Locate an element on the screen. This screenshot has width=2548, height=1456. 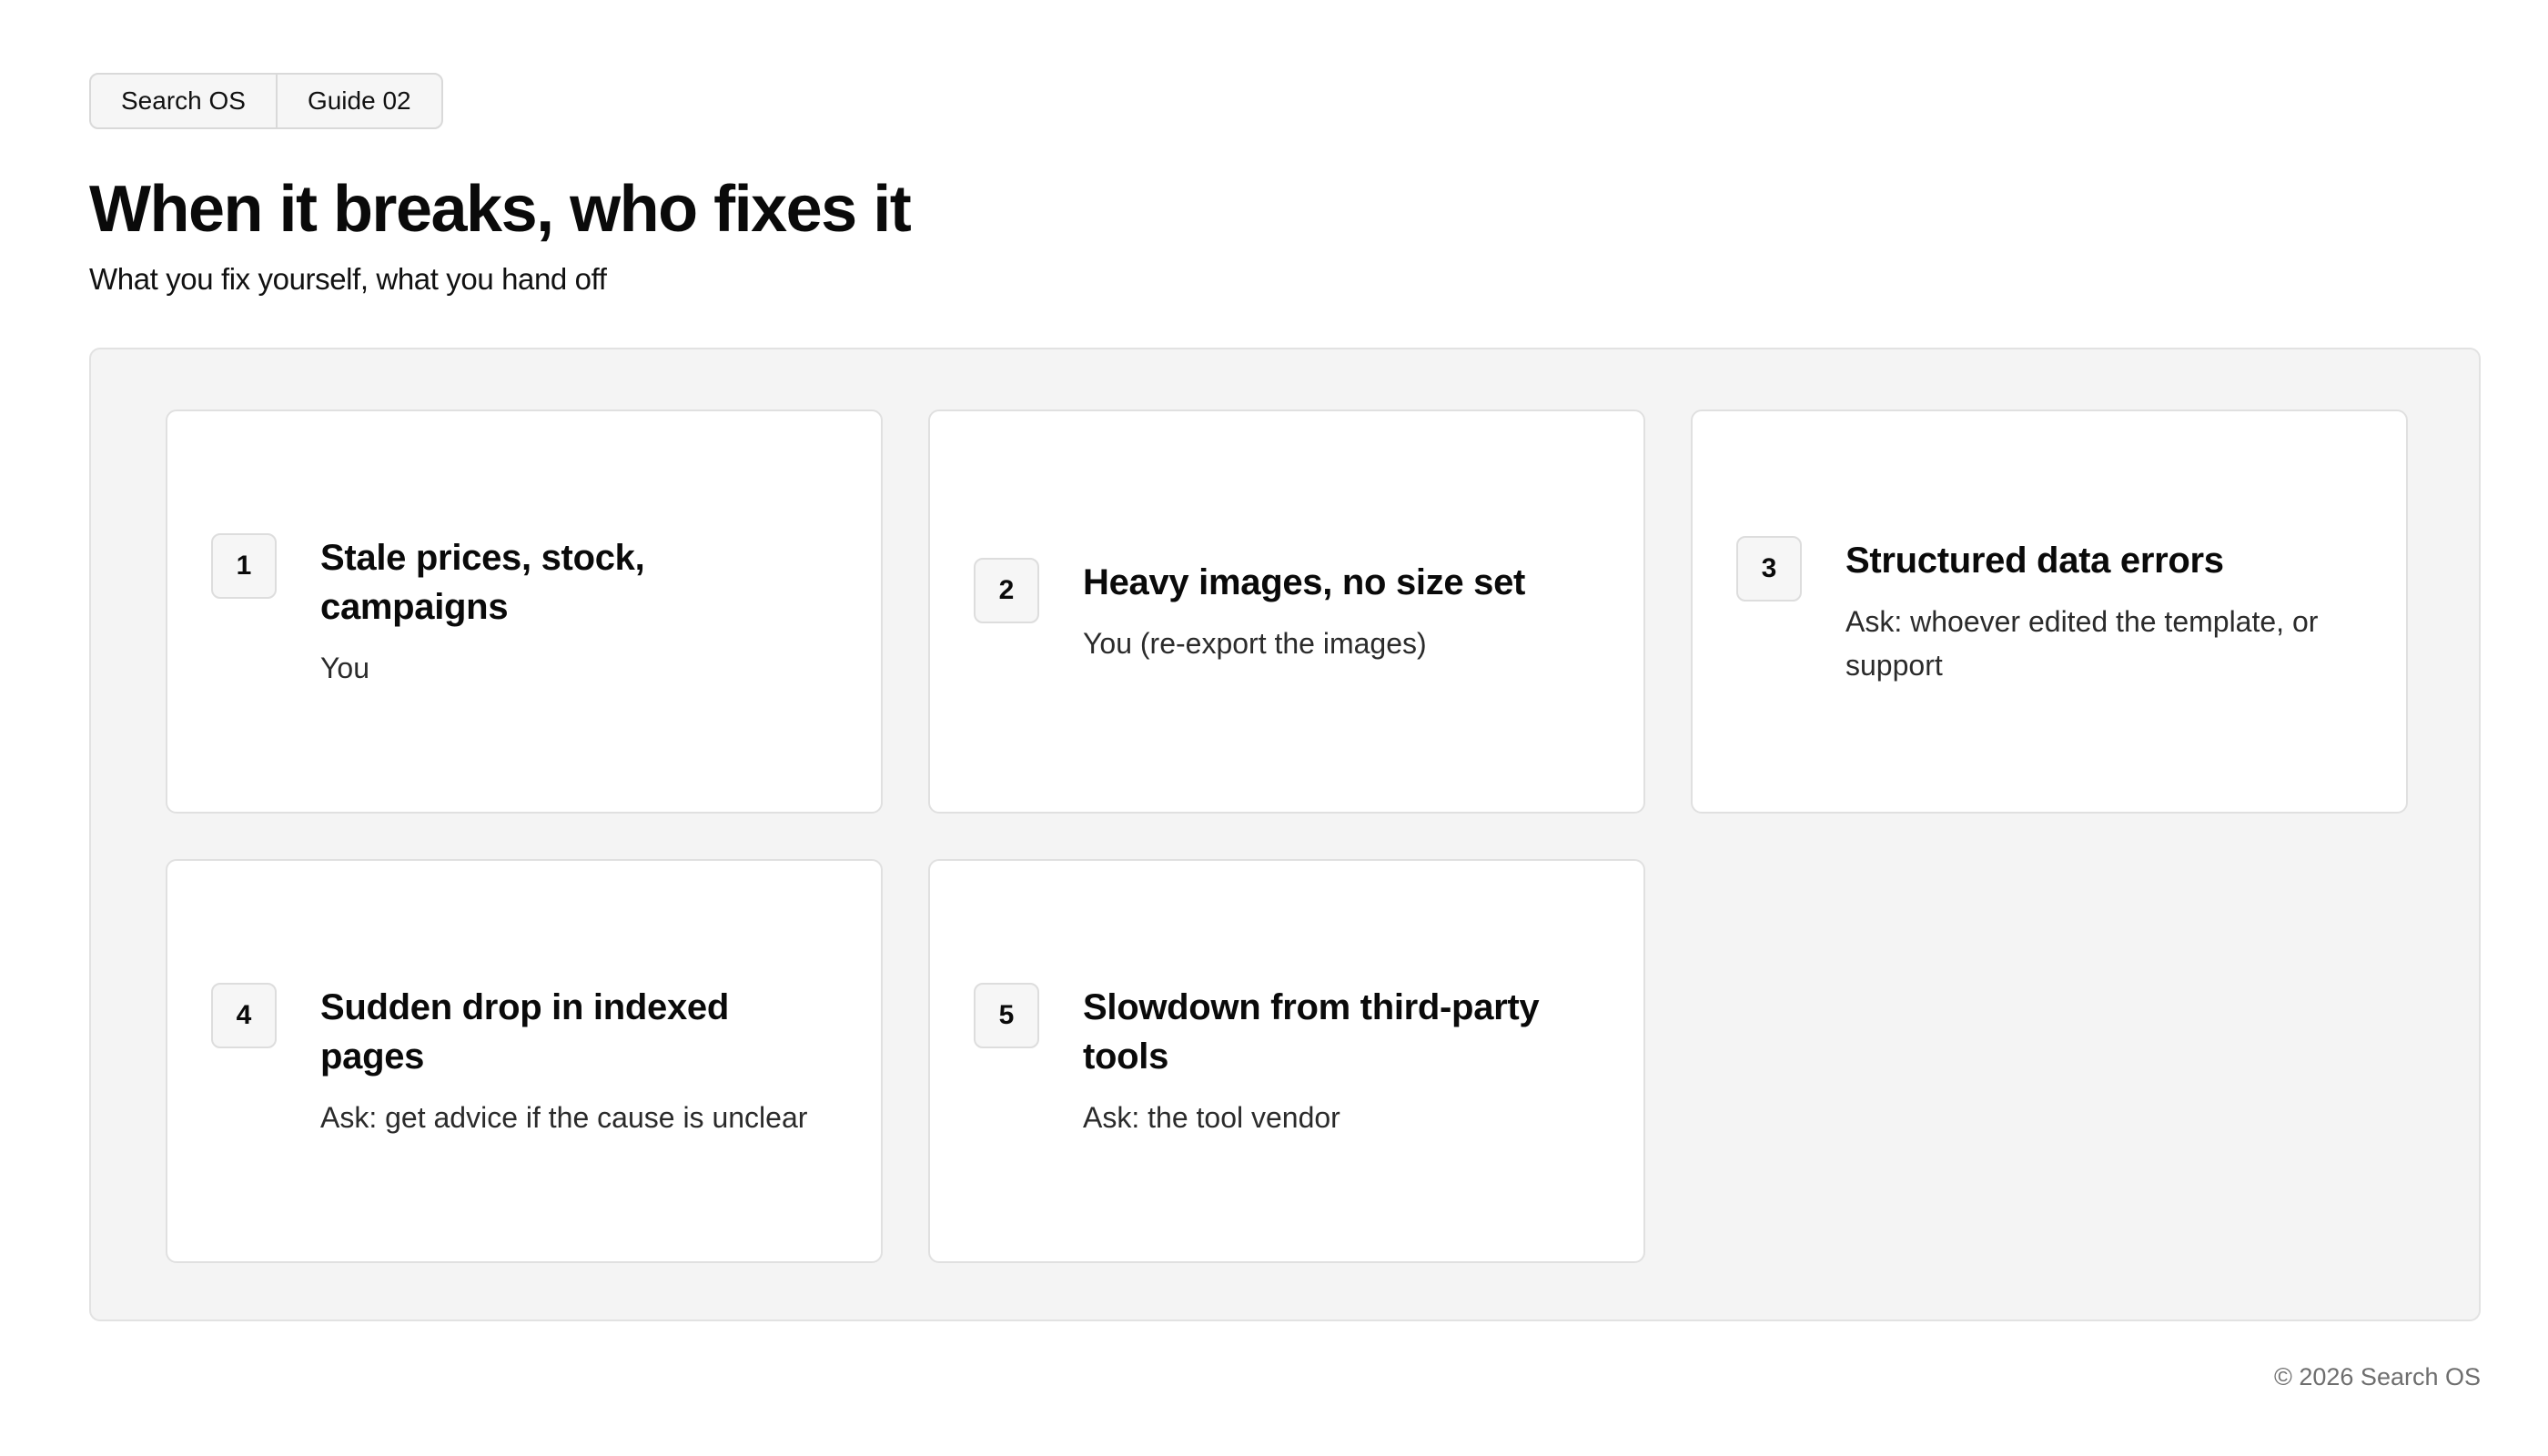
issue-number-badge: 1 is located at coordinates (244, 566).